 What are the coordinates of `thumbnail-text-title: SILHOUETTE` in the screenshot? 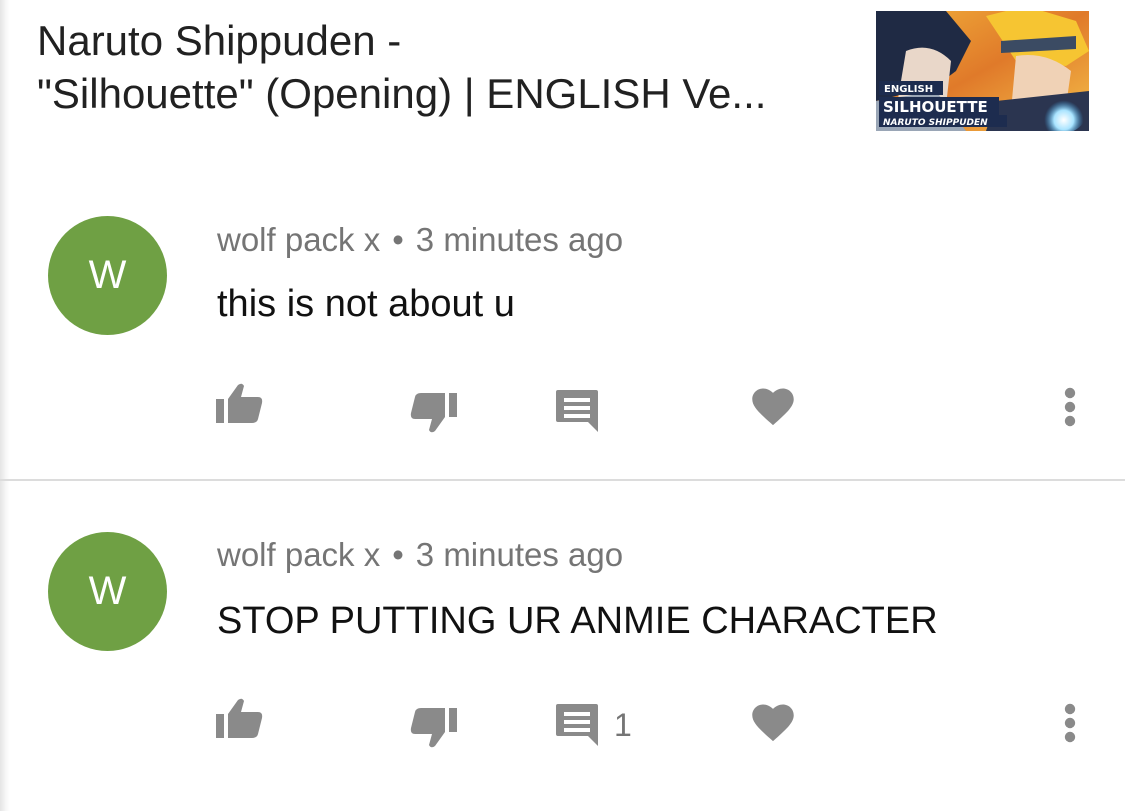 It's located at (935, 107).